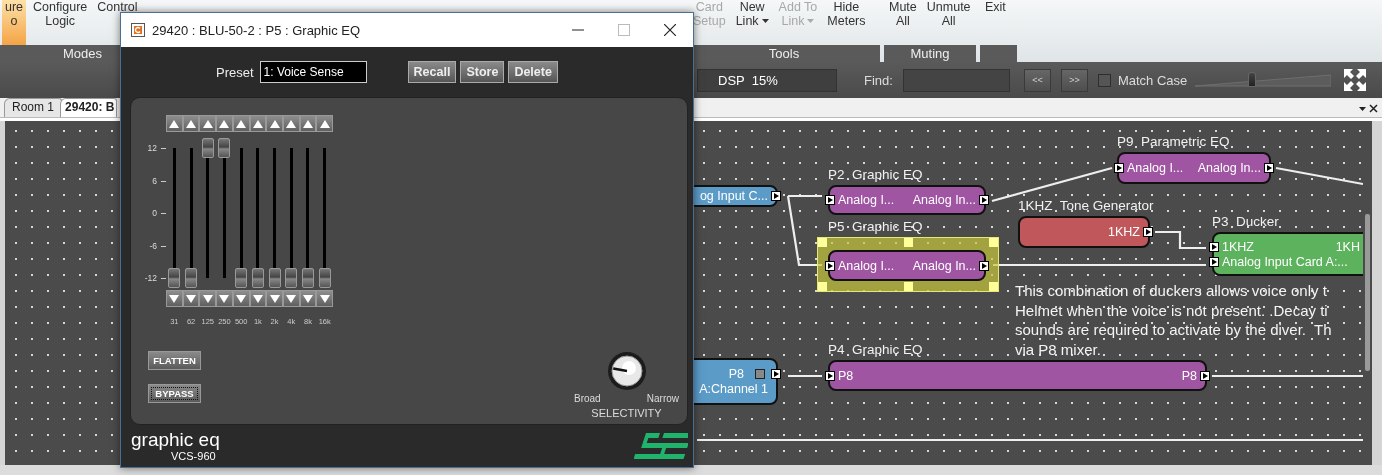  Describe the element at coordinates (60, 22) in the screenshot. I see `ribbon-button: Configure Logic` at that location.